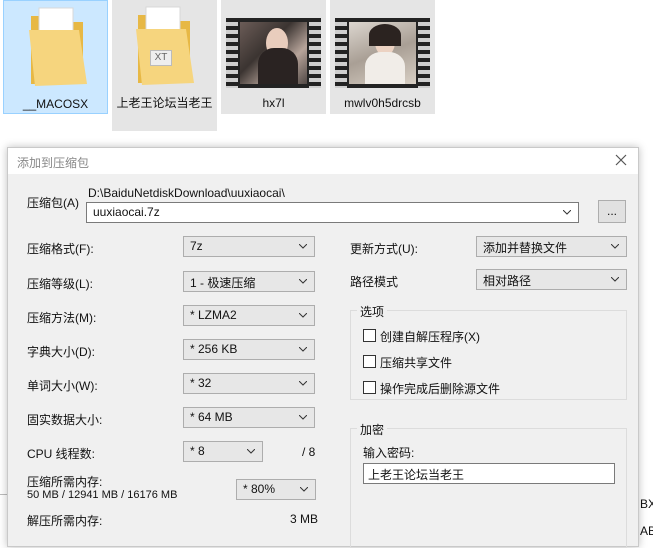  I want to click on word-label: 单词大小(W):, so click(62, 386).